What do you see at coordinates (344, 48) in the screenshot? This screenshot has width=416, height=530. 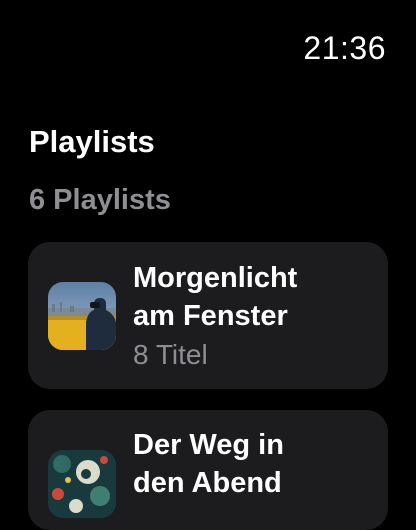 I see `status-time: 21:36` at bounding box center [344, 48].